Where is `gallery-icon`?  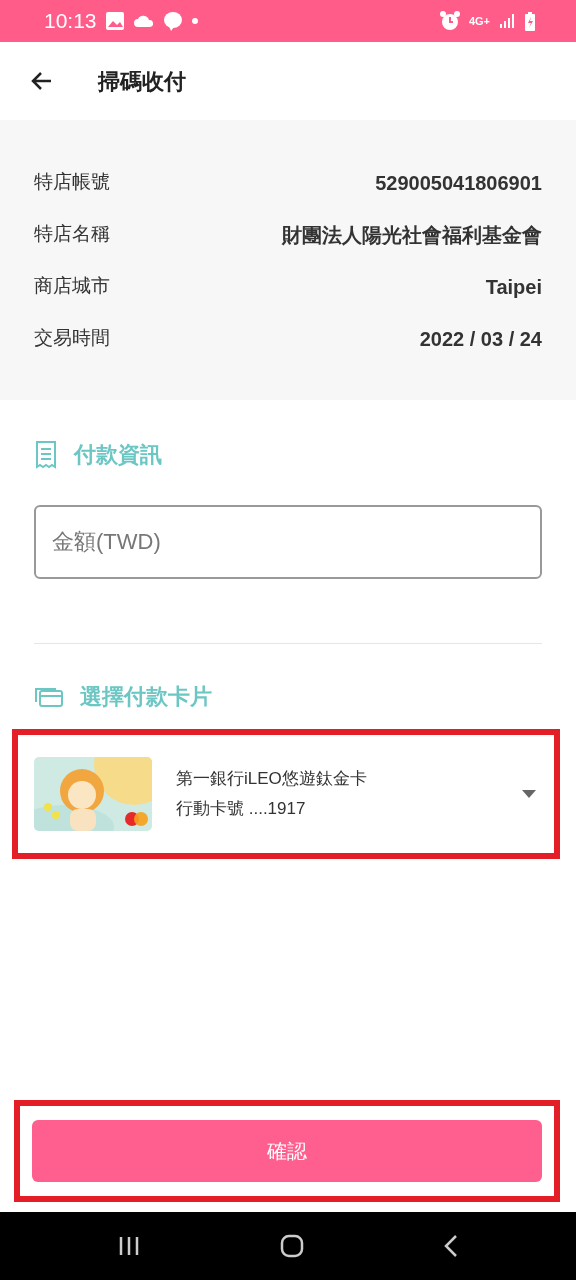
gallery-icon is located at coordinates (114, 21).